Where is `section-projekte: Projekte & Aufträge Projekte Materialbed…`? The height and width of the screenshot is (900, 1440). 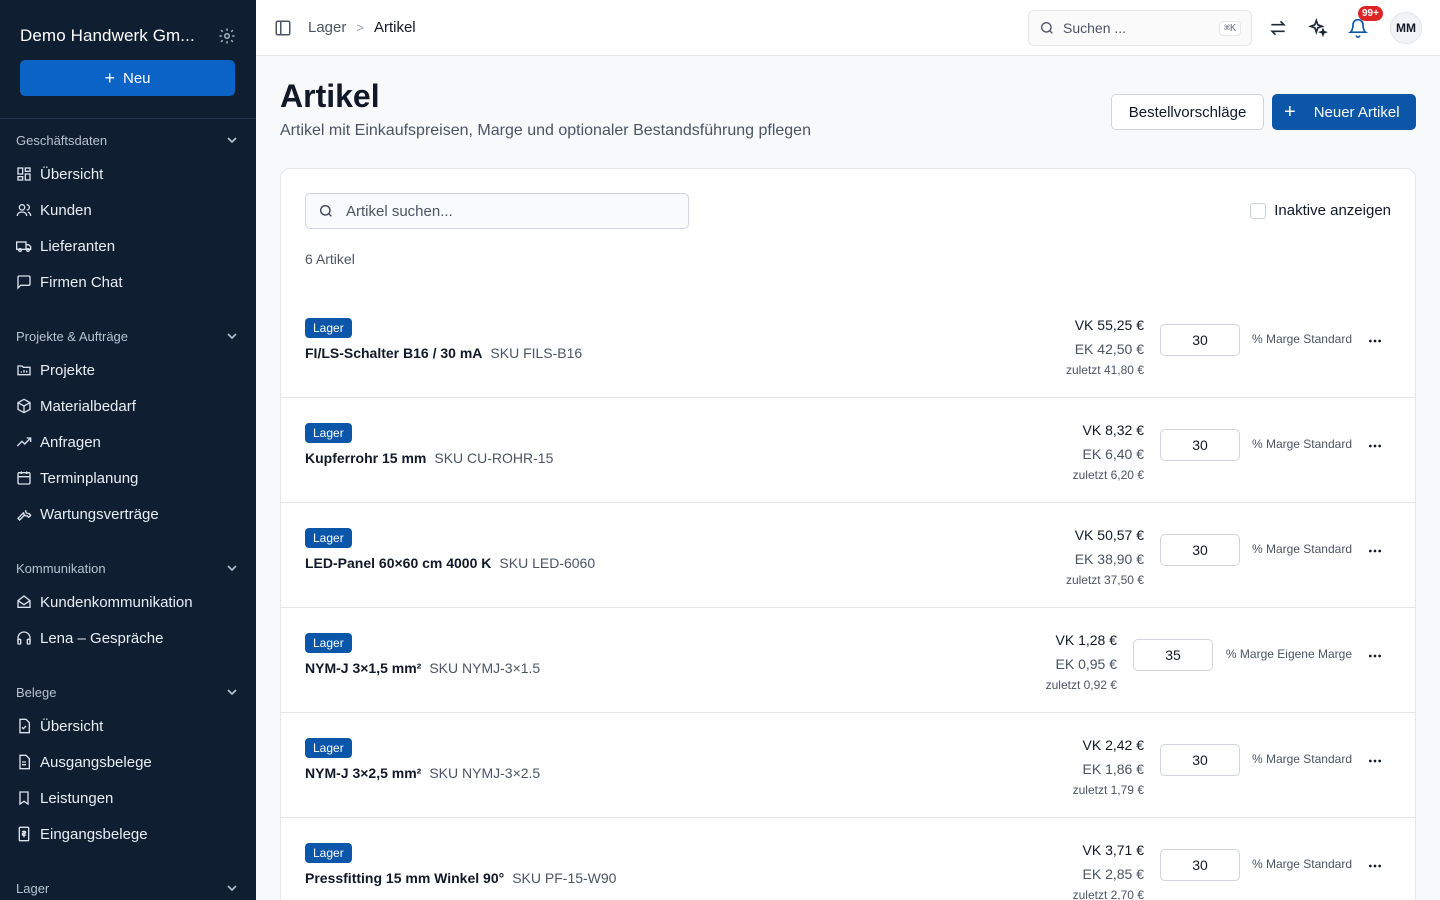
section-projekte: Projekte & Aufträge Projekte Materialbed… is located at coordinates (128, 426).